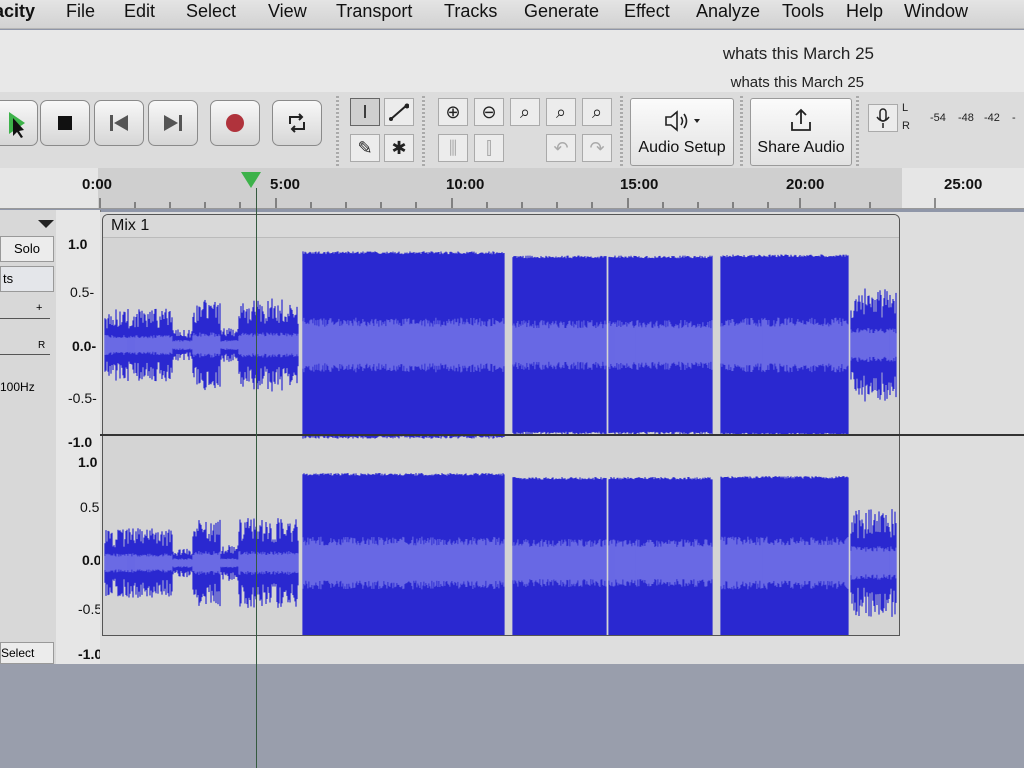 Image resolution: width=1024 pixels, height=768 pixels. I want to click on i-beam-icon: I, so click(365, 111).